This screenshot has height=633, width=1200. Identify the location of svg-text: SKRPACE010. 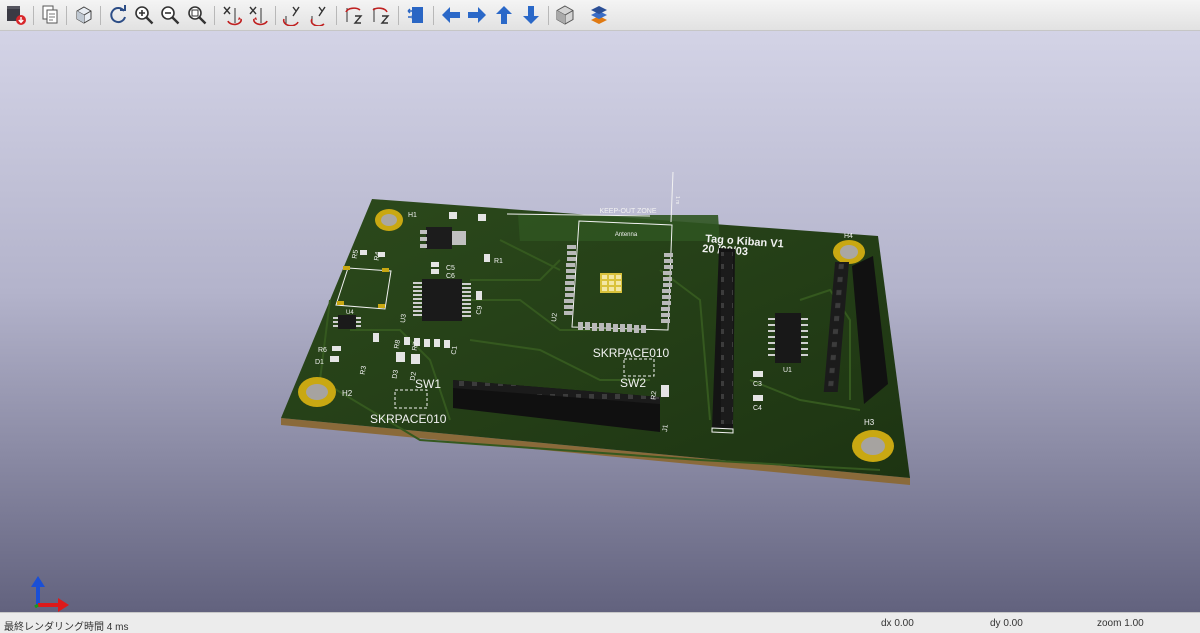
(408, 419).